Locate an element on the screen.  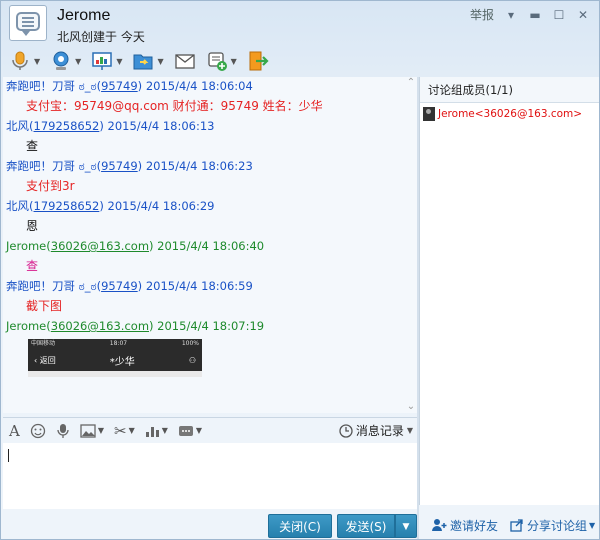
chat-message: 北风(179258652) 2015/4/4 18:06:13 查 is located at coordinates (210, 137).